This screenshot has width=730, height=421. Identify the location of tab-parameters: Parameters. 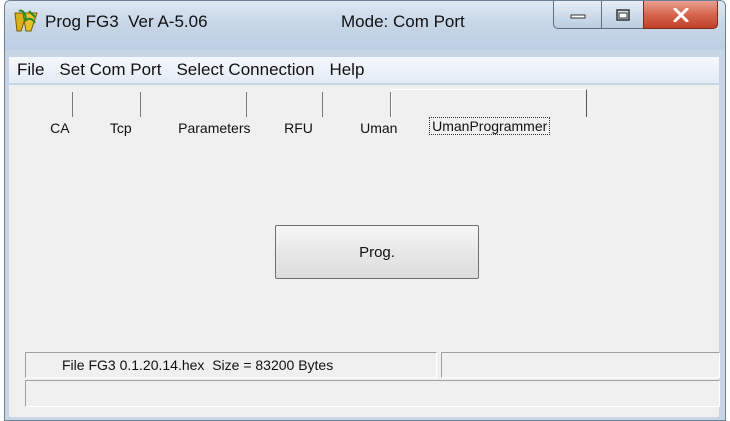
(195, 114).